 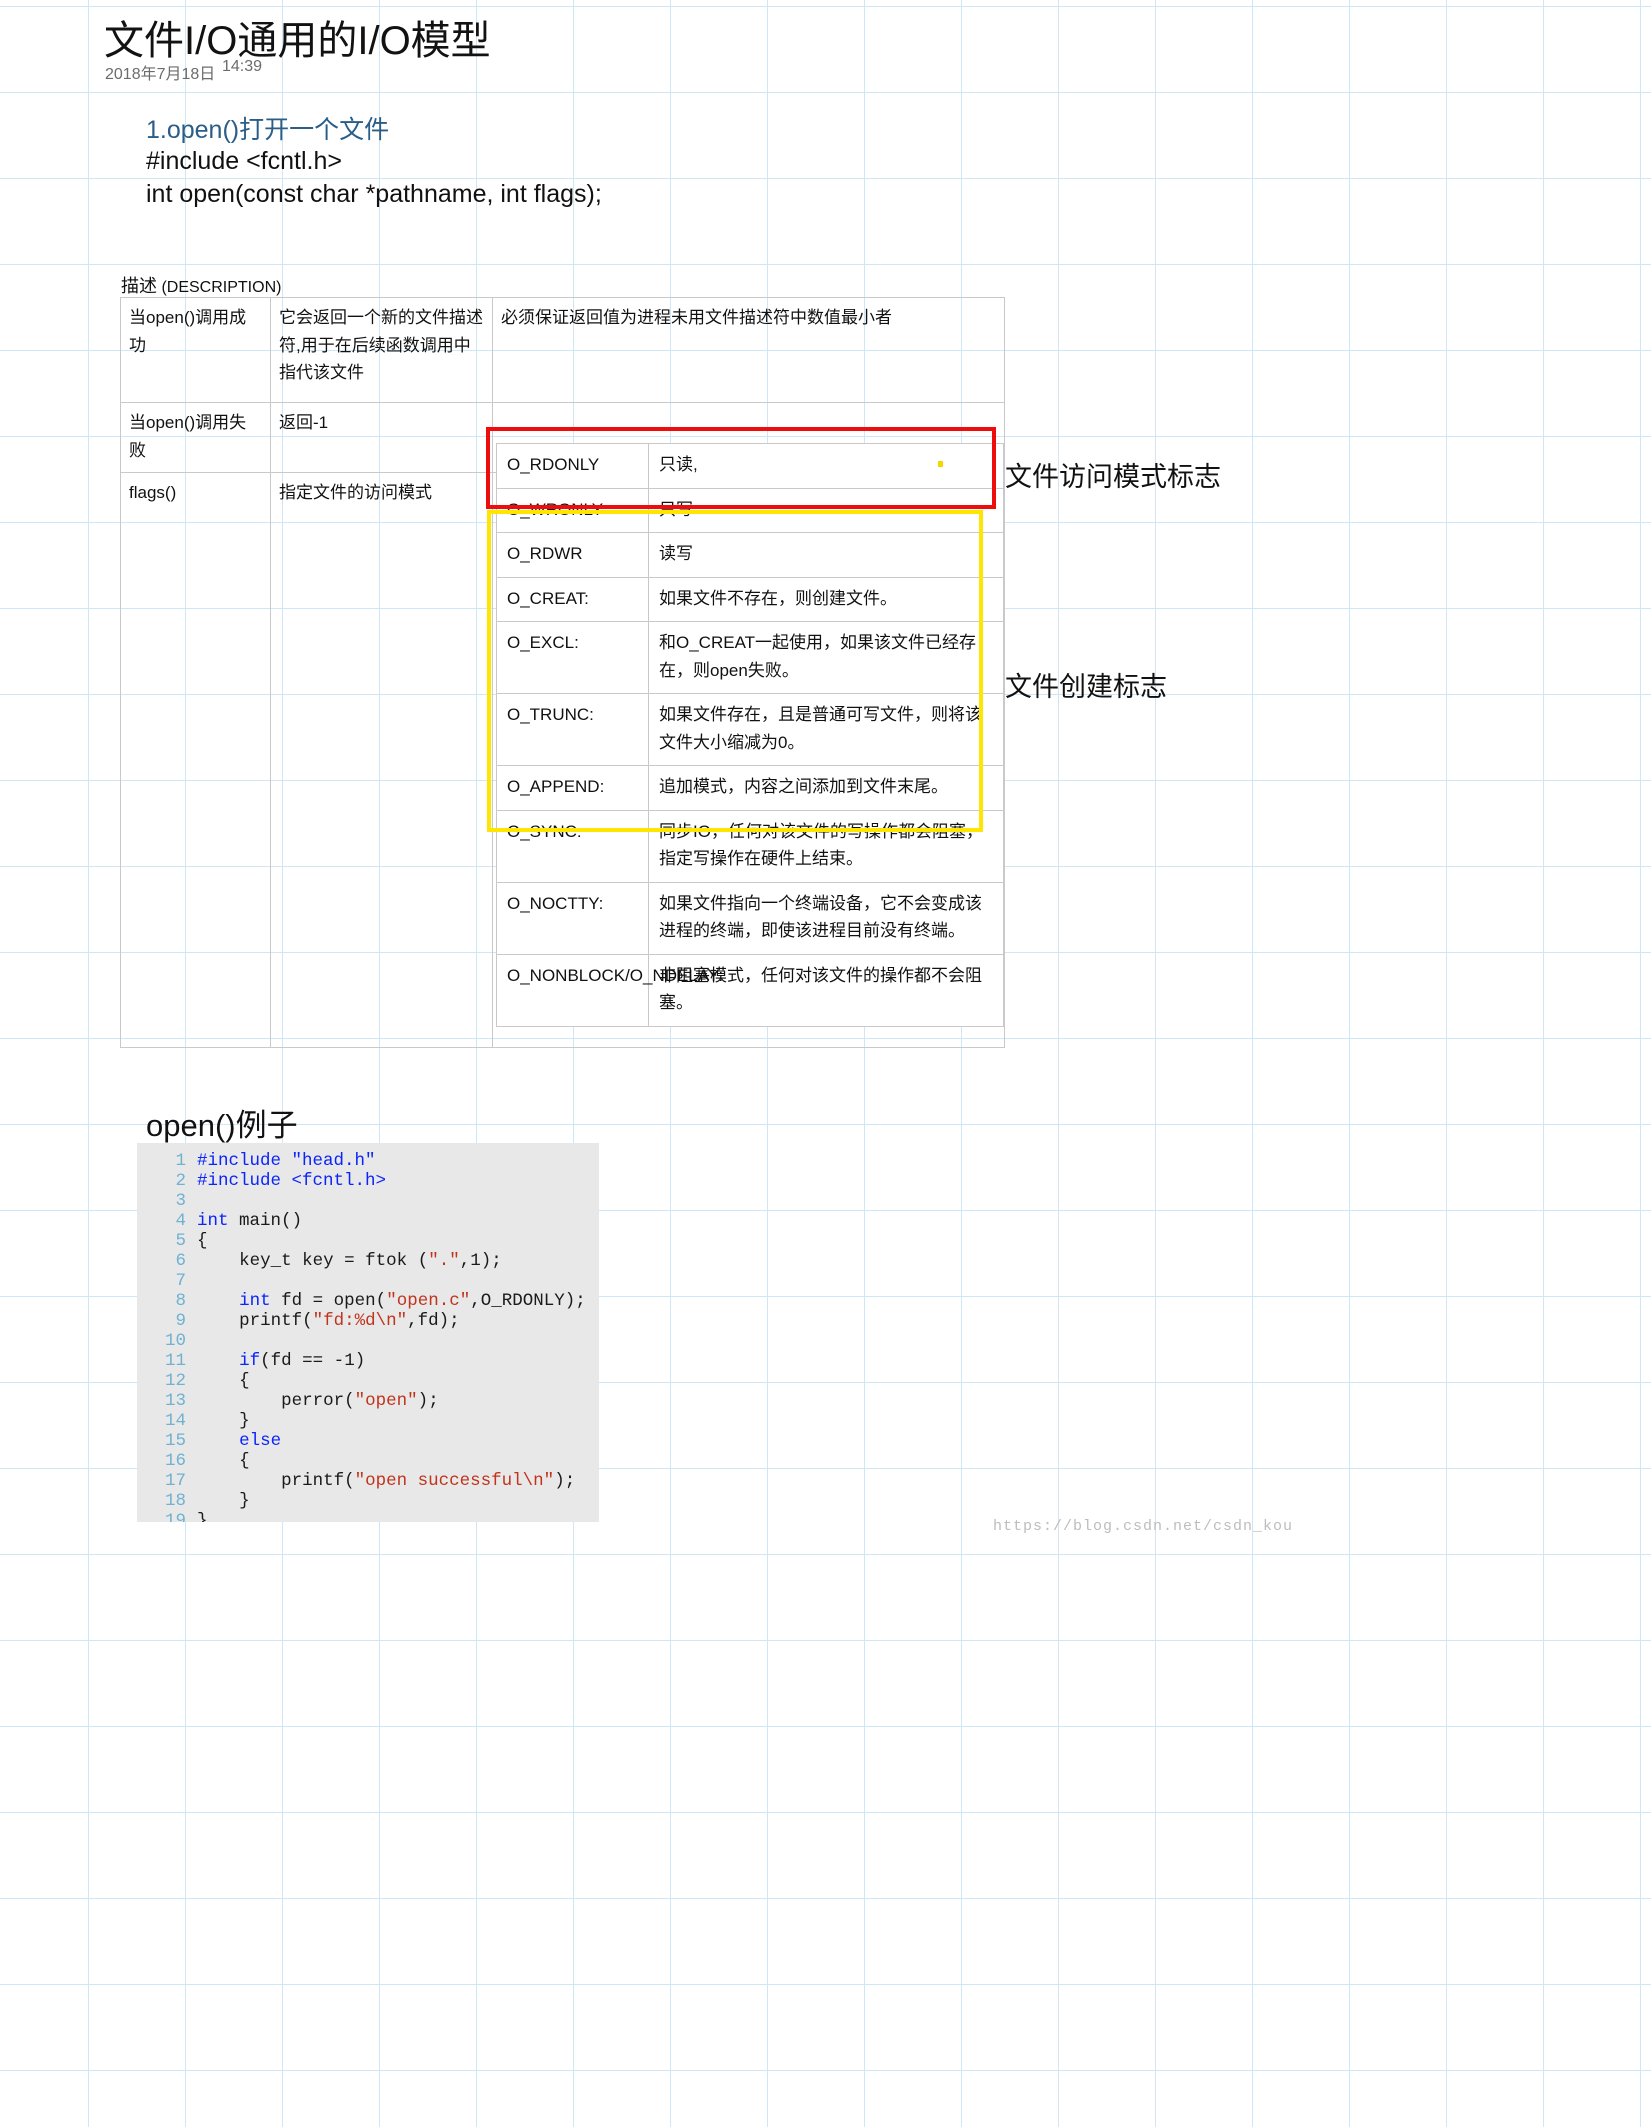 I want to click on example-heading: open()例子, so click(x=222, y=1125).